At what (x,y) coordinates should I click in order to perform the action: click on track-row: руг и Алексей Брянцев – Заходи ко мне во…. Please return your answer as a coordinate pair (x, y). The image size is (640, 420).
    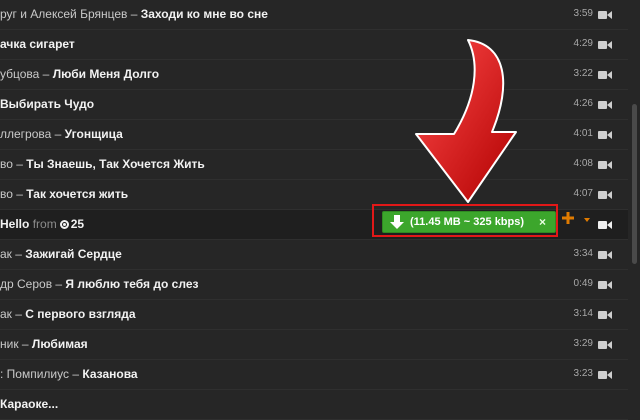
    Looking at the image, I should click on (314, 15).